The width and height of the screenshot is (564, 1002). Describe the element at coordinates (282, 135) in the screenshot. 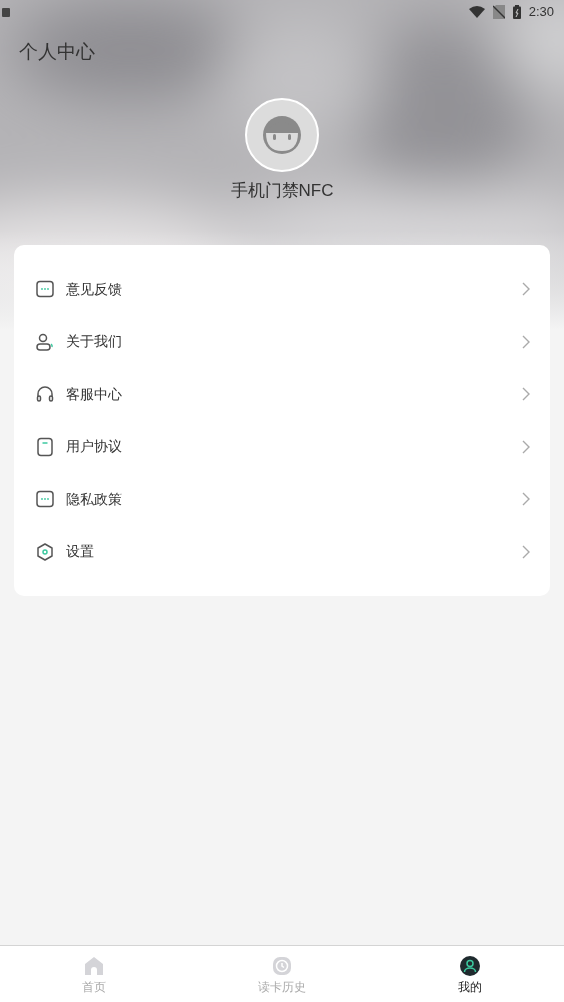

I see `face-icon` at that location.